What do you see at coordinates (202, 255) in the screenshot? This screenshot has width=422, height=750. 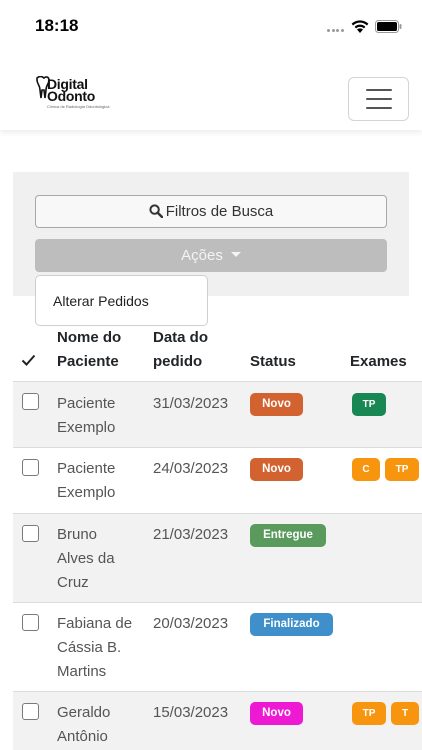 I see `actions-label: Ações` at bounding box center [202, 255].